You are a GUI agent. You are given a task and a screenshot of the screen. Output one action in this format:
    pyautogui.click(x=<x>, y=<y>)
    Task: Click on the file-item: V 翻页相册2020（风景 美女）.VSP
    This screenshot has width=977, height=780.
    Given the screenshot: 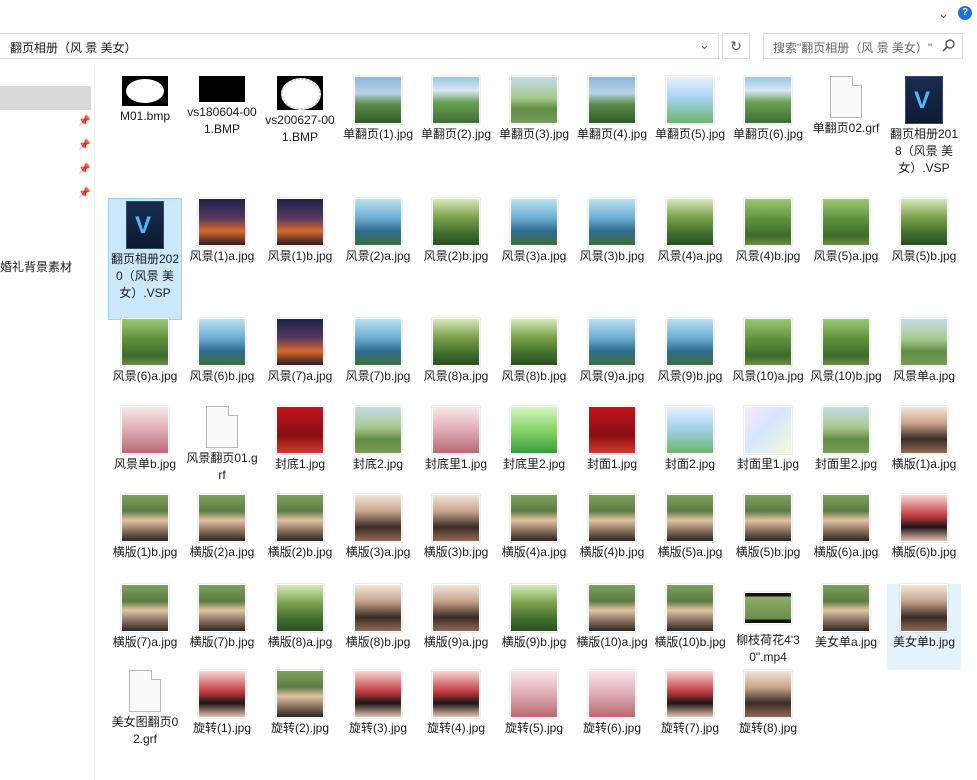 What is the action you would take?
    pyautogui.click(x=145, y=259)
    